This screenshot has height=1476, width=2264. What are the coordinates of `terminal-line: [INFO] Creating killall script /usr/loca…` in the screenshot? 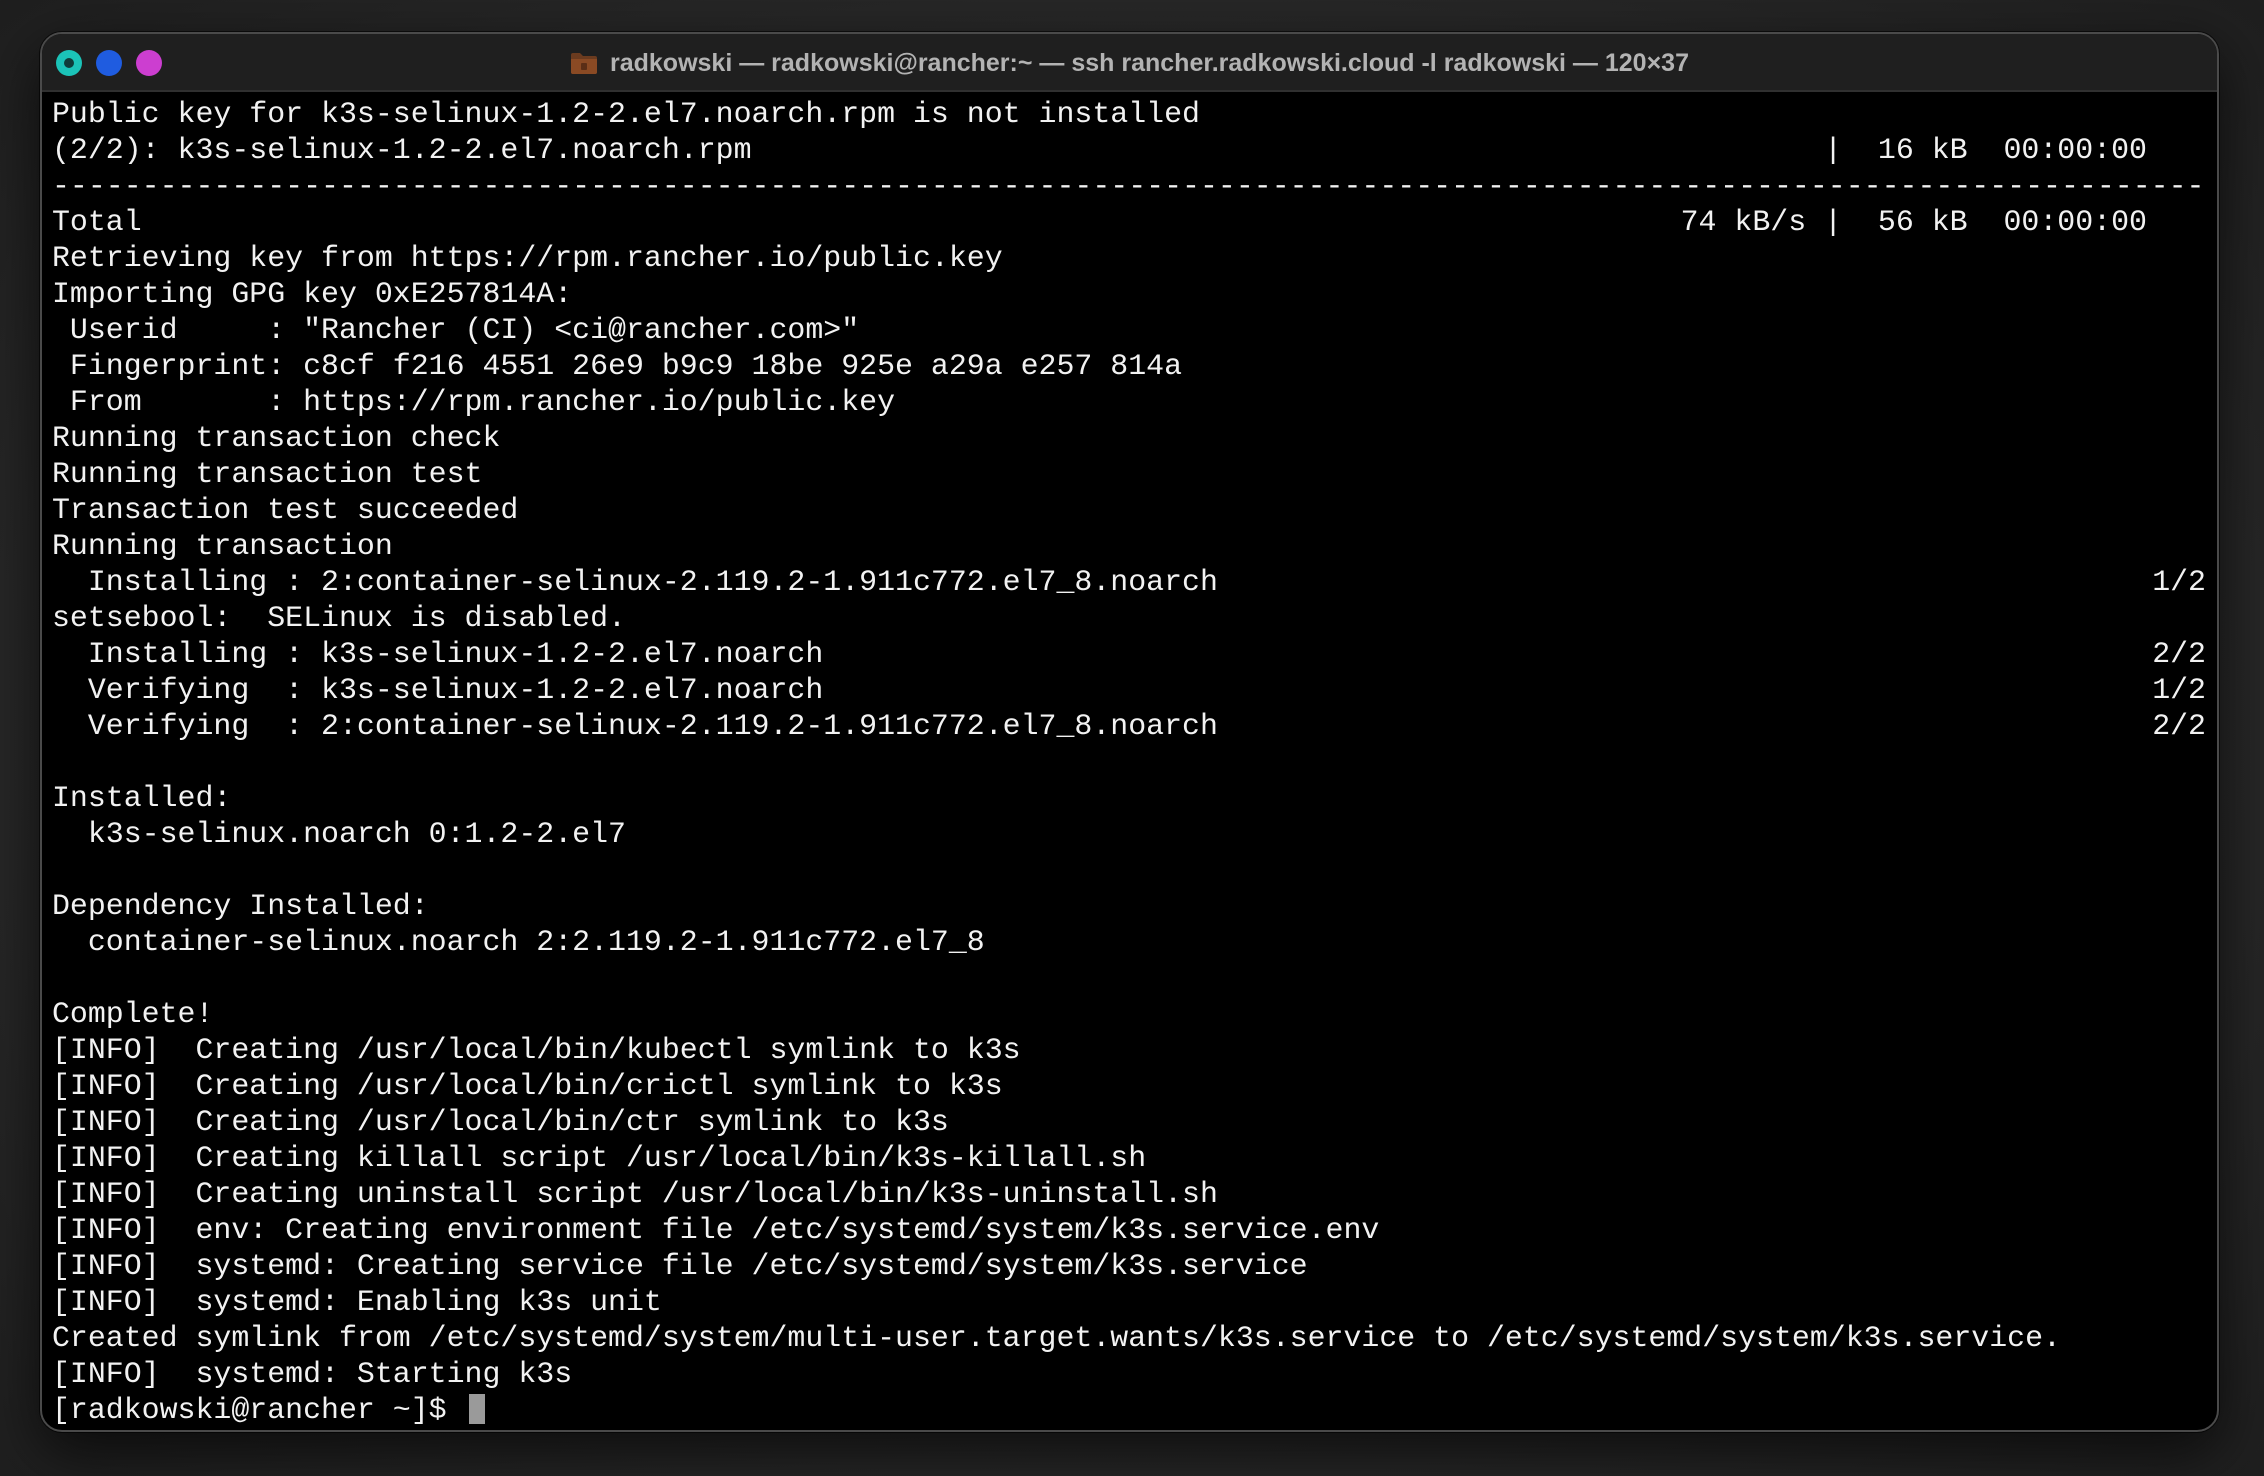 It's located at (599, 1158).